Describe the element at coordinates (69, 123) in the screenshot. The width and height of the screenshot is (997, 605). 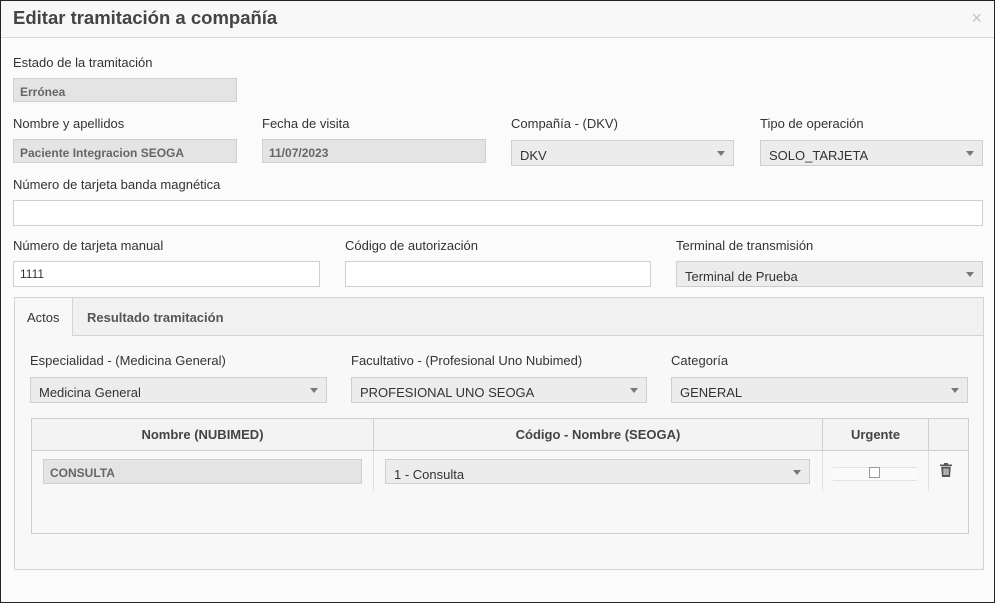
I see `nombre-label: Nombre y apellidos` at that location.